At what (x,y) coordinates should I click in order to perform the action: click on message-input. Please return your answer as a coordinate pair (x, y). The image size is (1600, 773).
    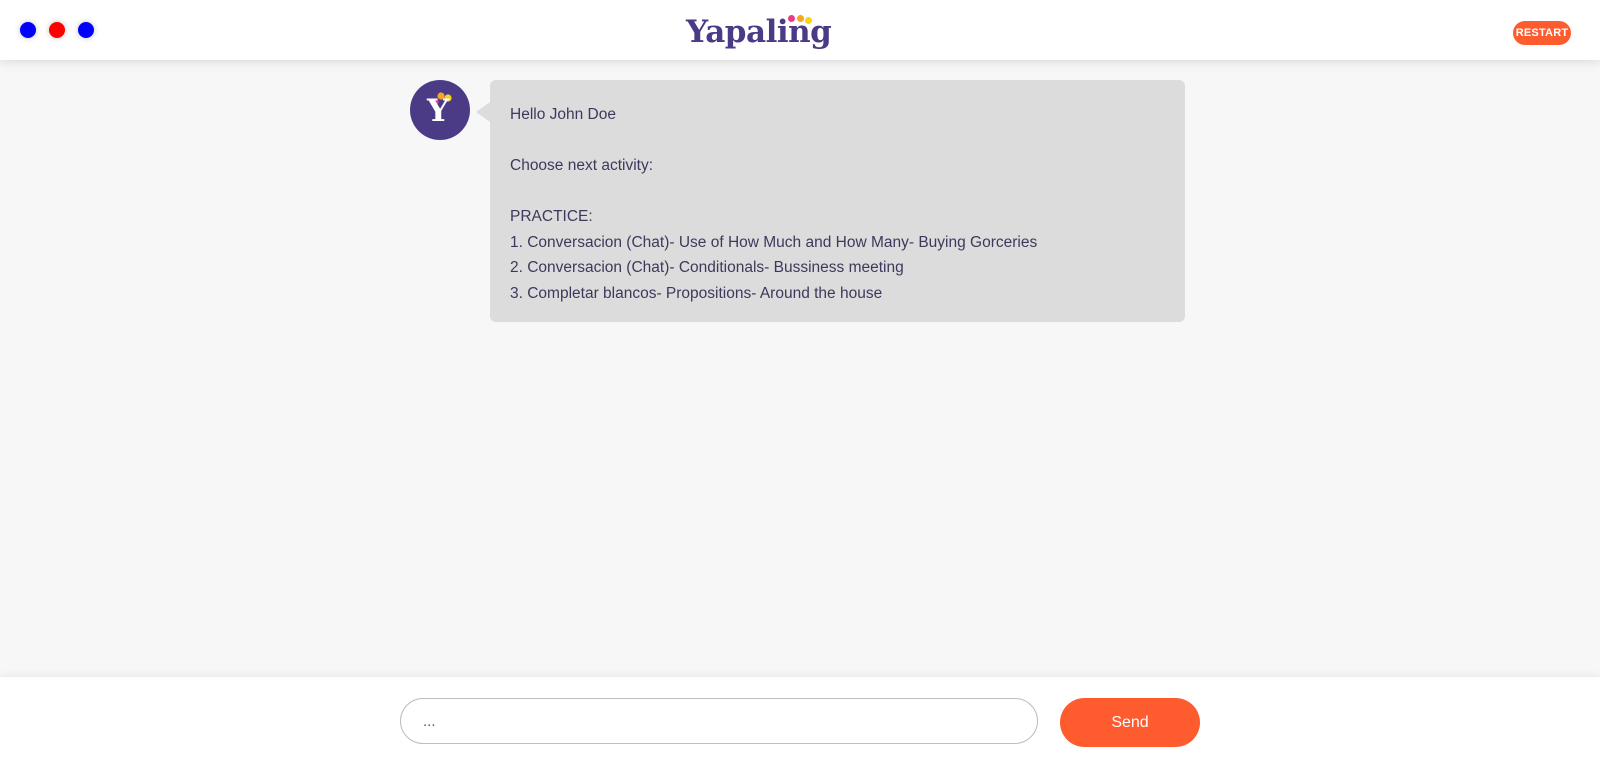
    Looking at the image, I should click on (719, 721).